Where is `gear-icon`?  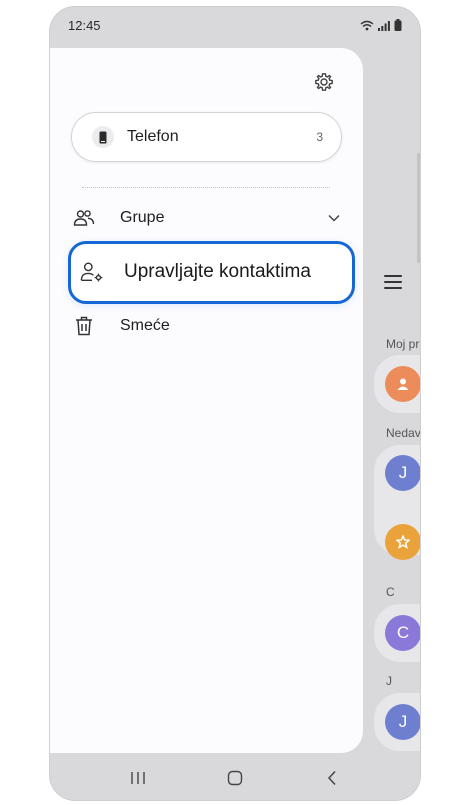 gear-icon is located at coordinates (324, 82).